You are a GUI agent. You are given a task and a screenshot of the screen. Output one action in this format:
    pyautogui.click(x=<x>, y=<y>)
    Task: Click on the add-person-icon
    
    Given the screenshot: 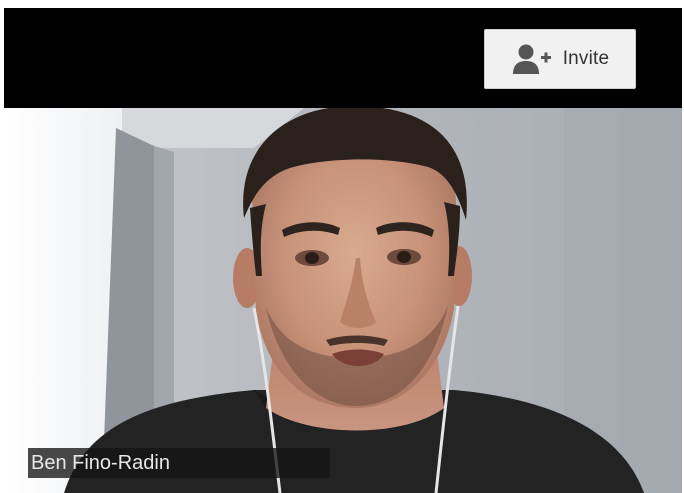 What is the action you would take?
    pyautogui.click(x=533, y=59)
    